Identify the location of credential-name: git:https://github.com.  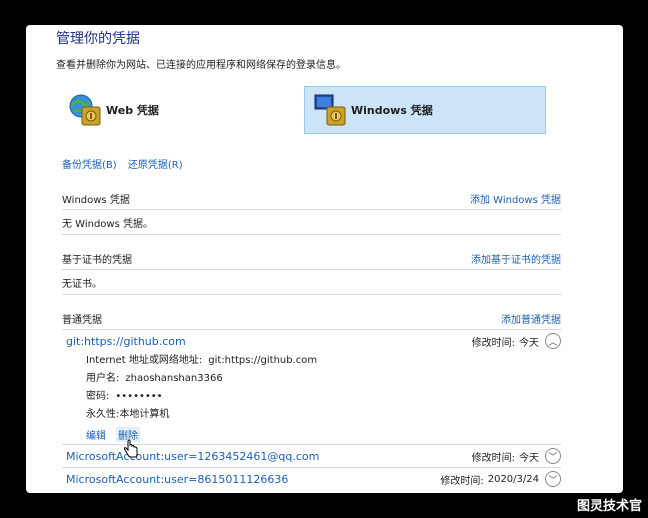
(126, 341).